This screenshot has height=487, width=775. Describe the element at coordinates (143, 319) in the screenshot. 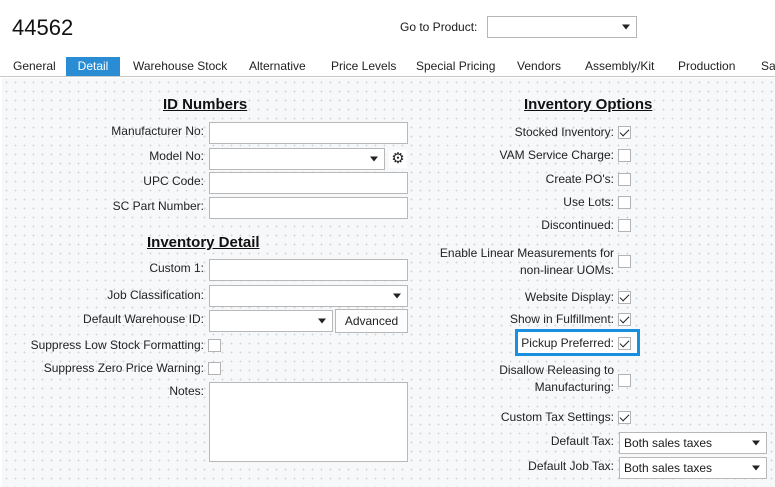

I see `default-warehouse-label: Default Warehouse ID:` at that location.